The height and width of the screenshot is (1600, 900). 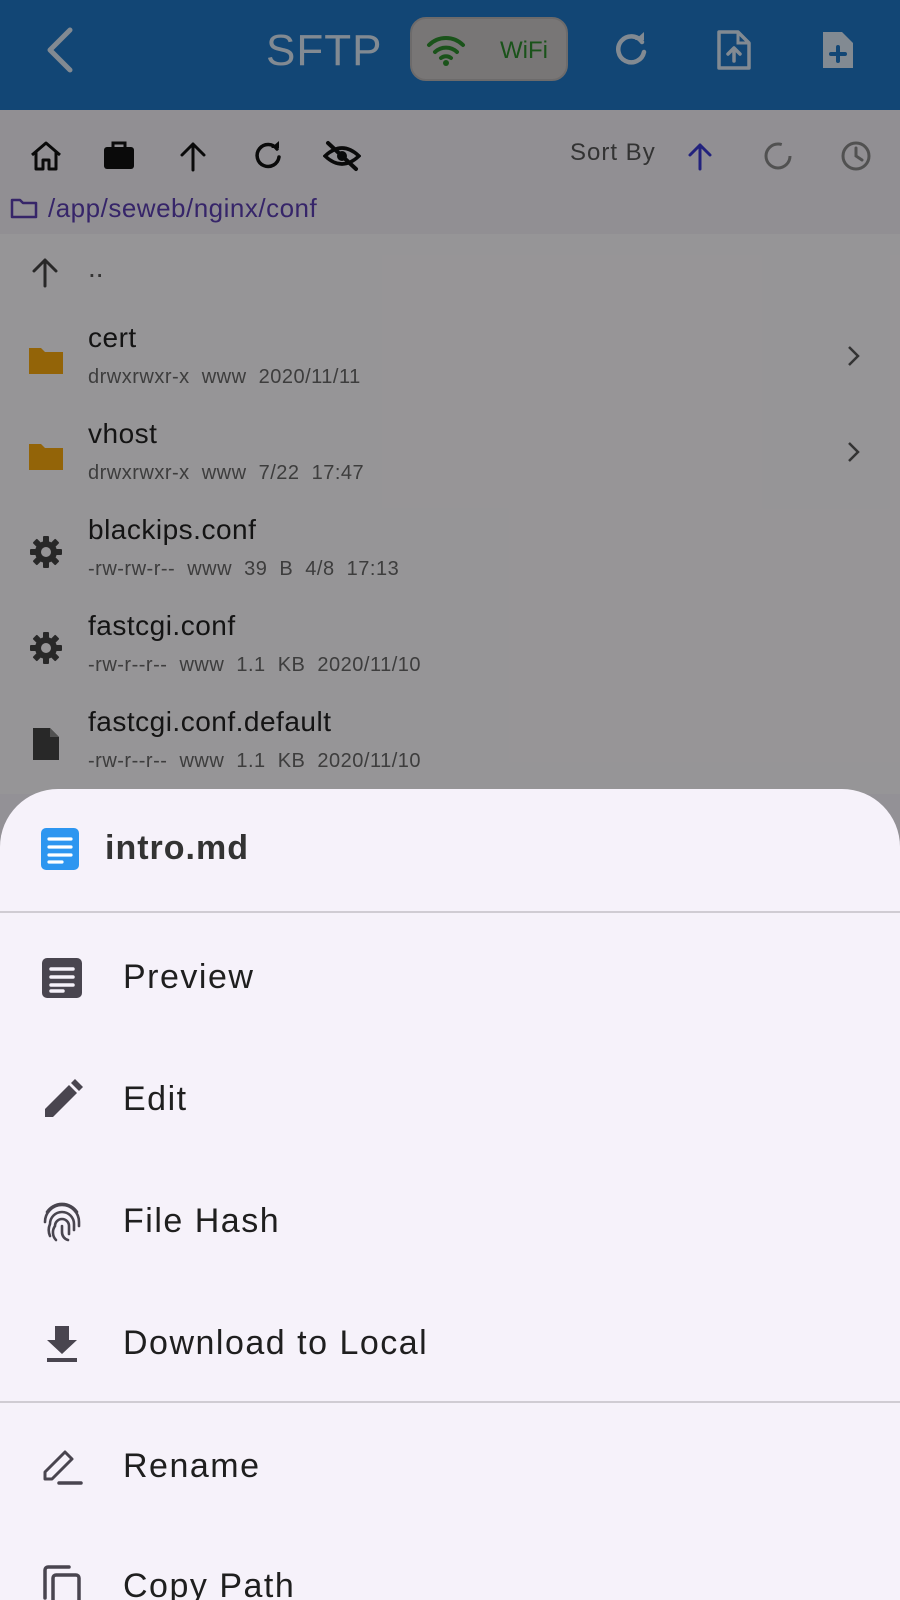 I want to click on menu-item-file-hash: File Hash, so click(x=450, y=1220).